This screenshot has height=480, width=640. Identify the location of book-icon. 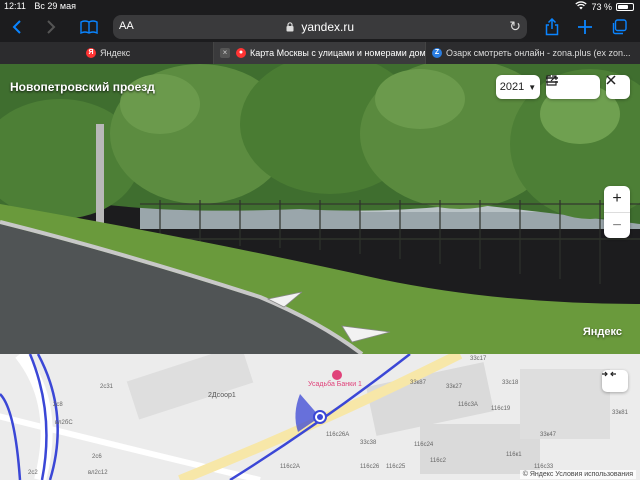
(89, 27).